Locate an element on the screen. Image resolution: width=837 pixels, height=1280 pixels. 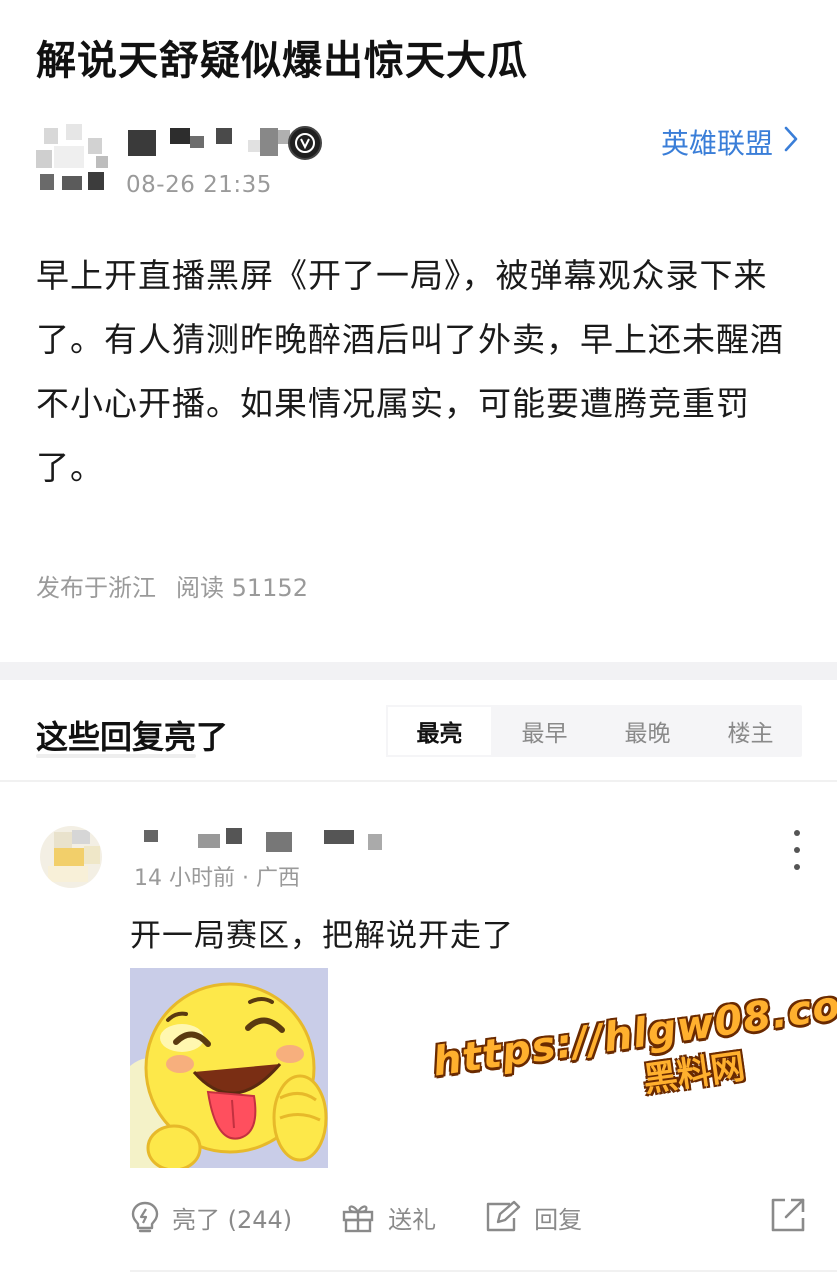
post-title: 解说天舒疑似爆出惊天大瓜 is located at coordinates (282, 61).